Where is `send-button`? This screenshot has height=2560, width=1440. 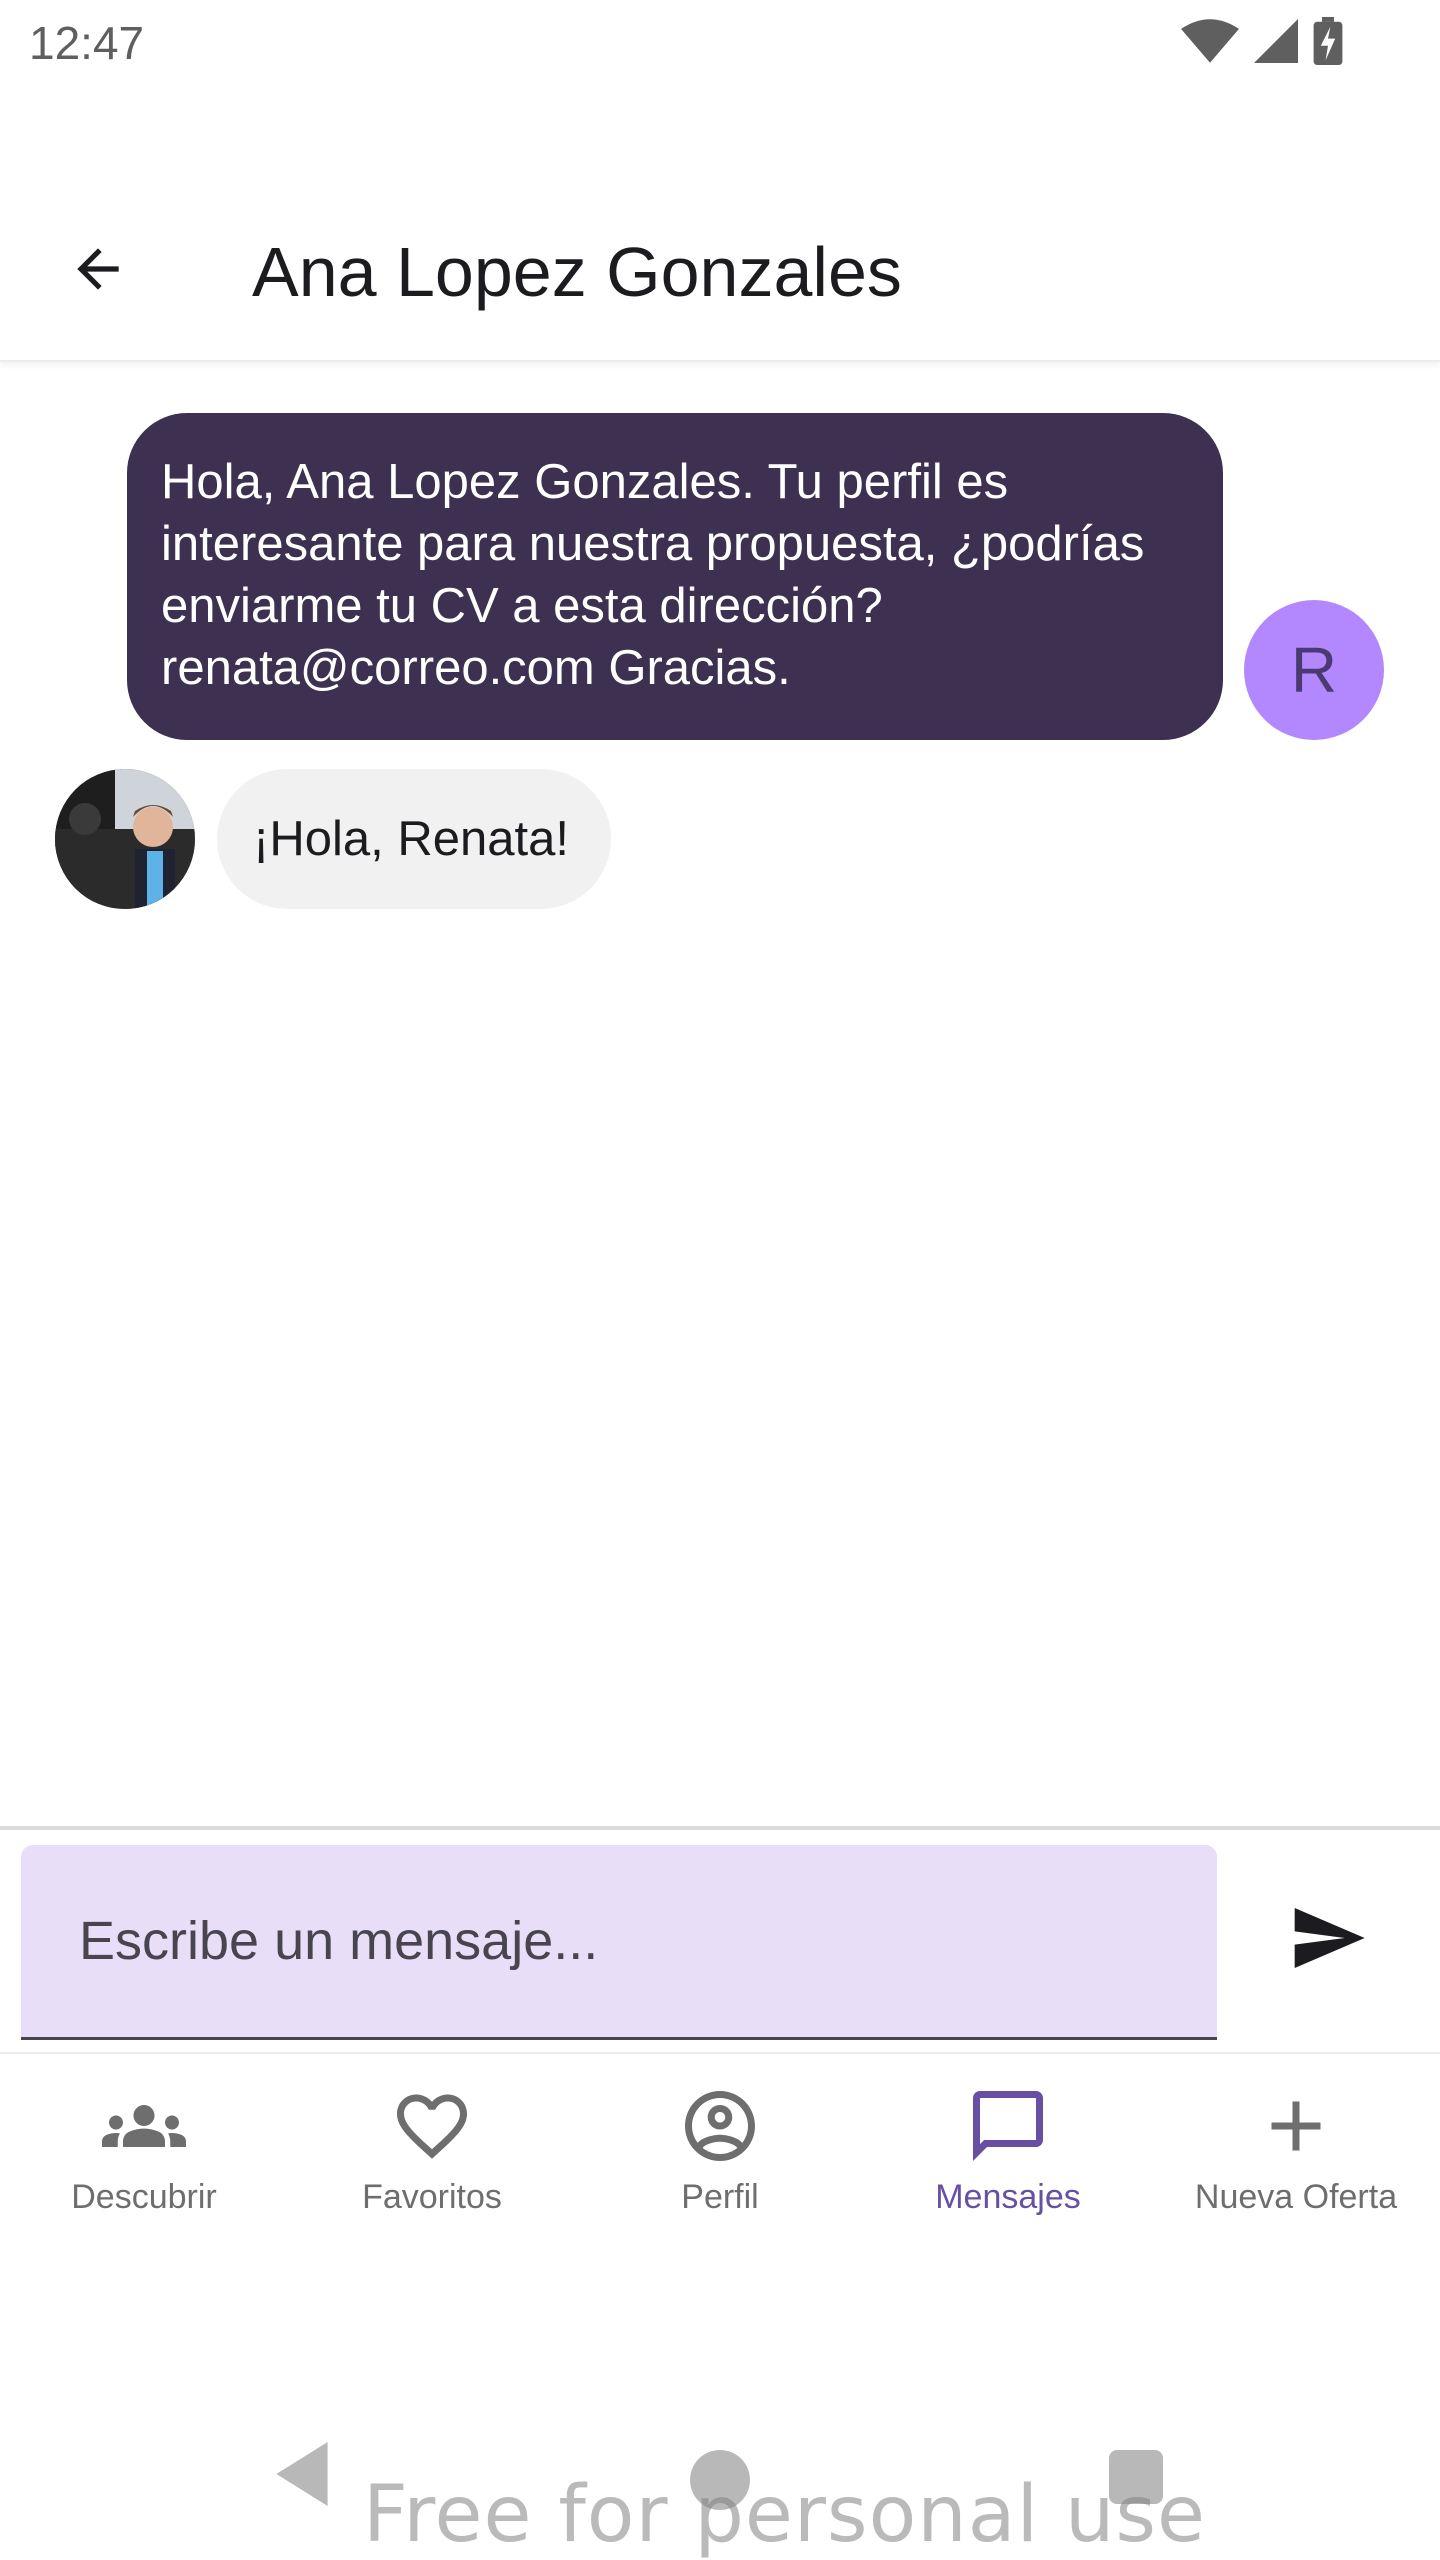
send-button is located at coordinates (1328, 1940).